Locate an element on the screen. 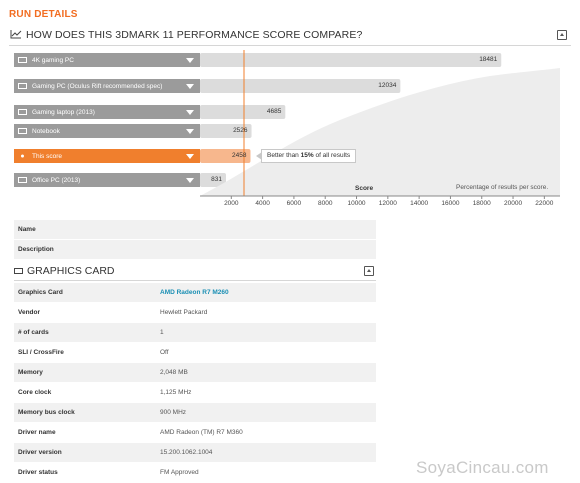  tooltip-percent: 15% is located at coordinates (307, 155).